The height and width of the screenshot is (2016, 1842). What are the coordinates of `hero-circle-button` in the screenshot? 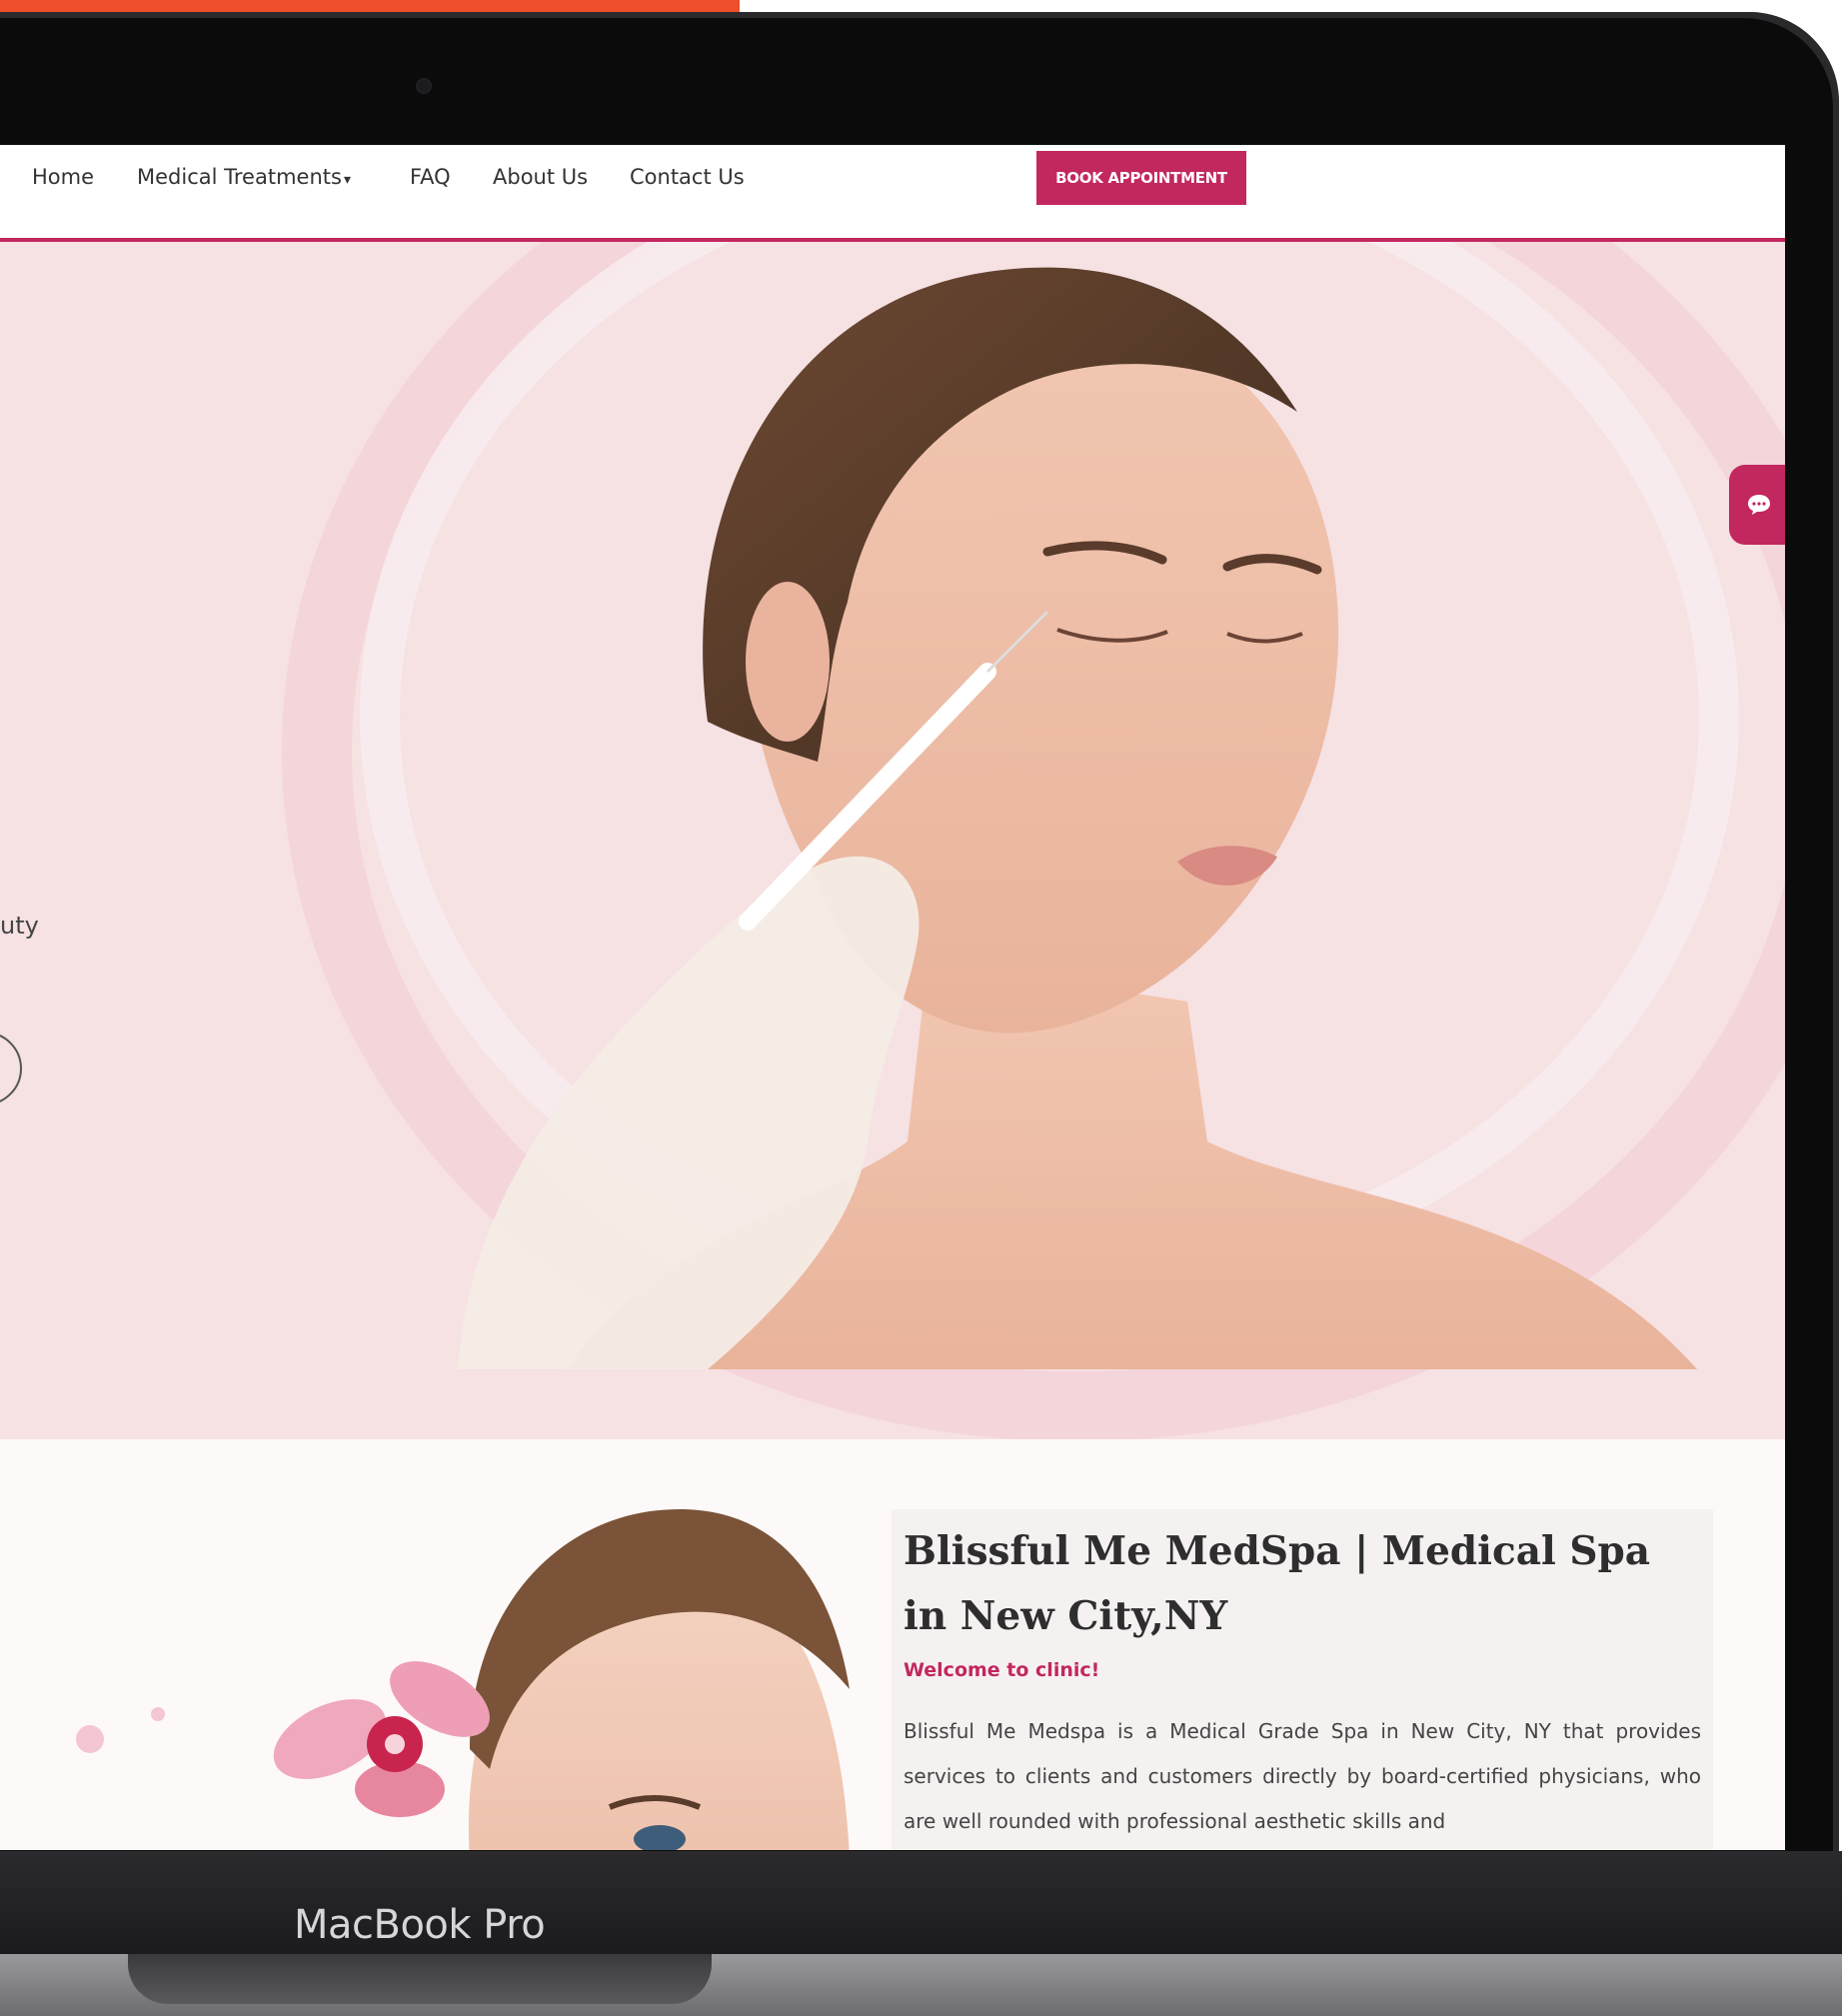 It's located at (11, 1068).